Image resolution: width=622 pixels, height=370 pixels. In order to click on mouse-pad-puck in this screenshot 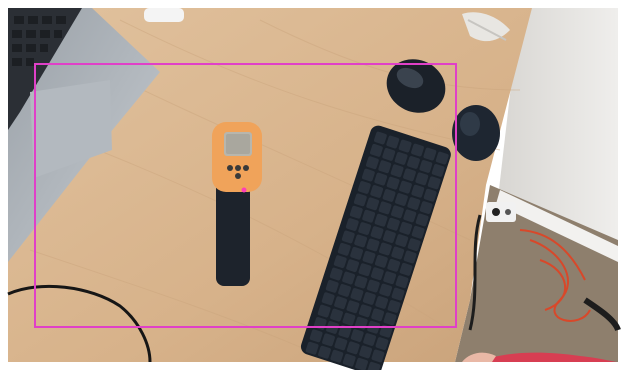, I will do `click(476, 133)`.